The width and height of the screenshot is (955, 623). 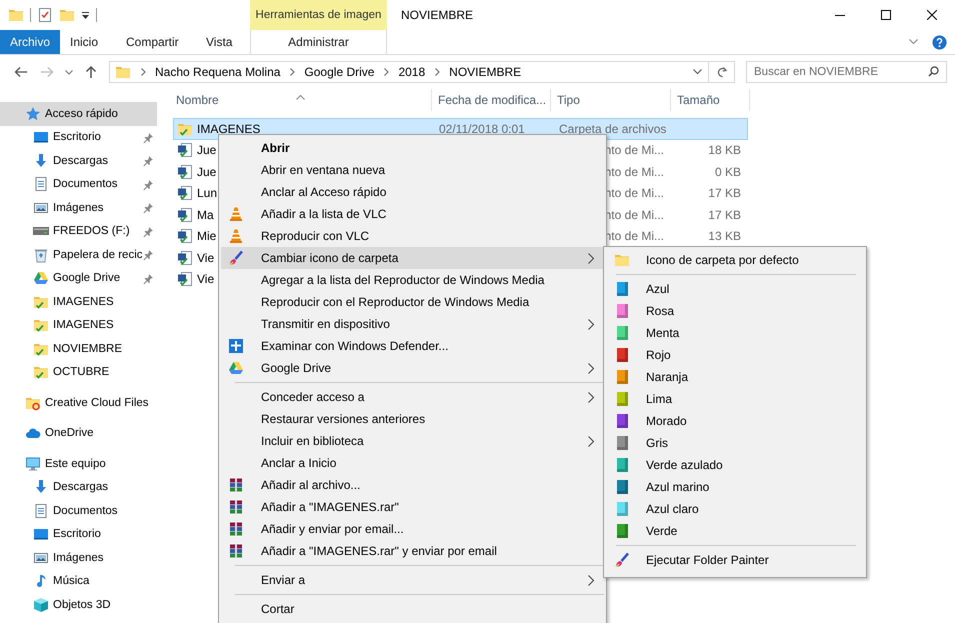 What do you see at coordinates (205, 215) in the screenshot?
I see `file-name: Ma` at bounding box center [205, 215].